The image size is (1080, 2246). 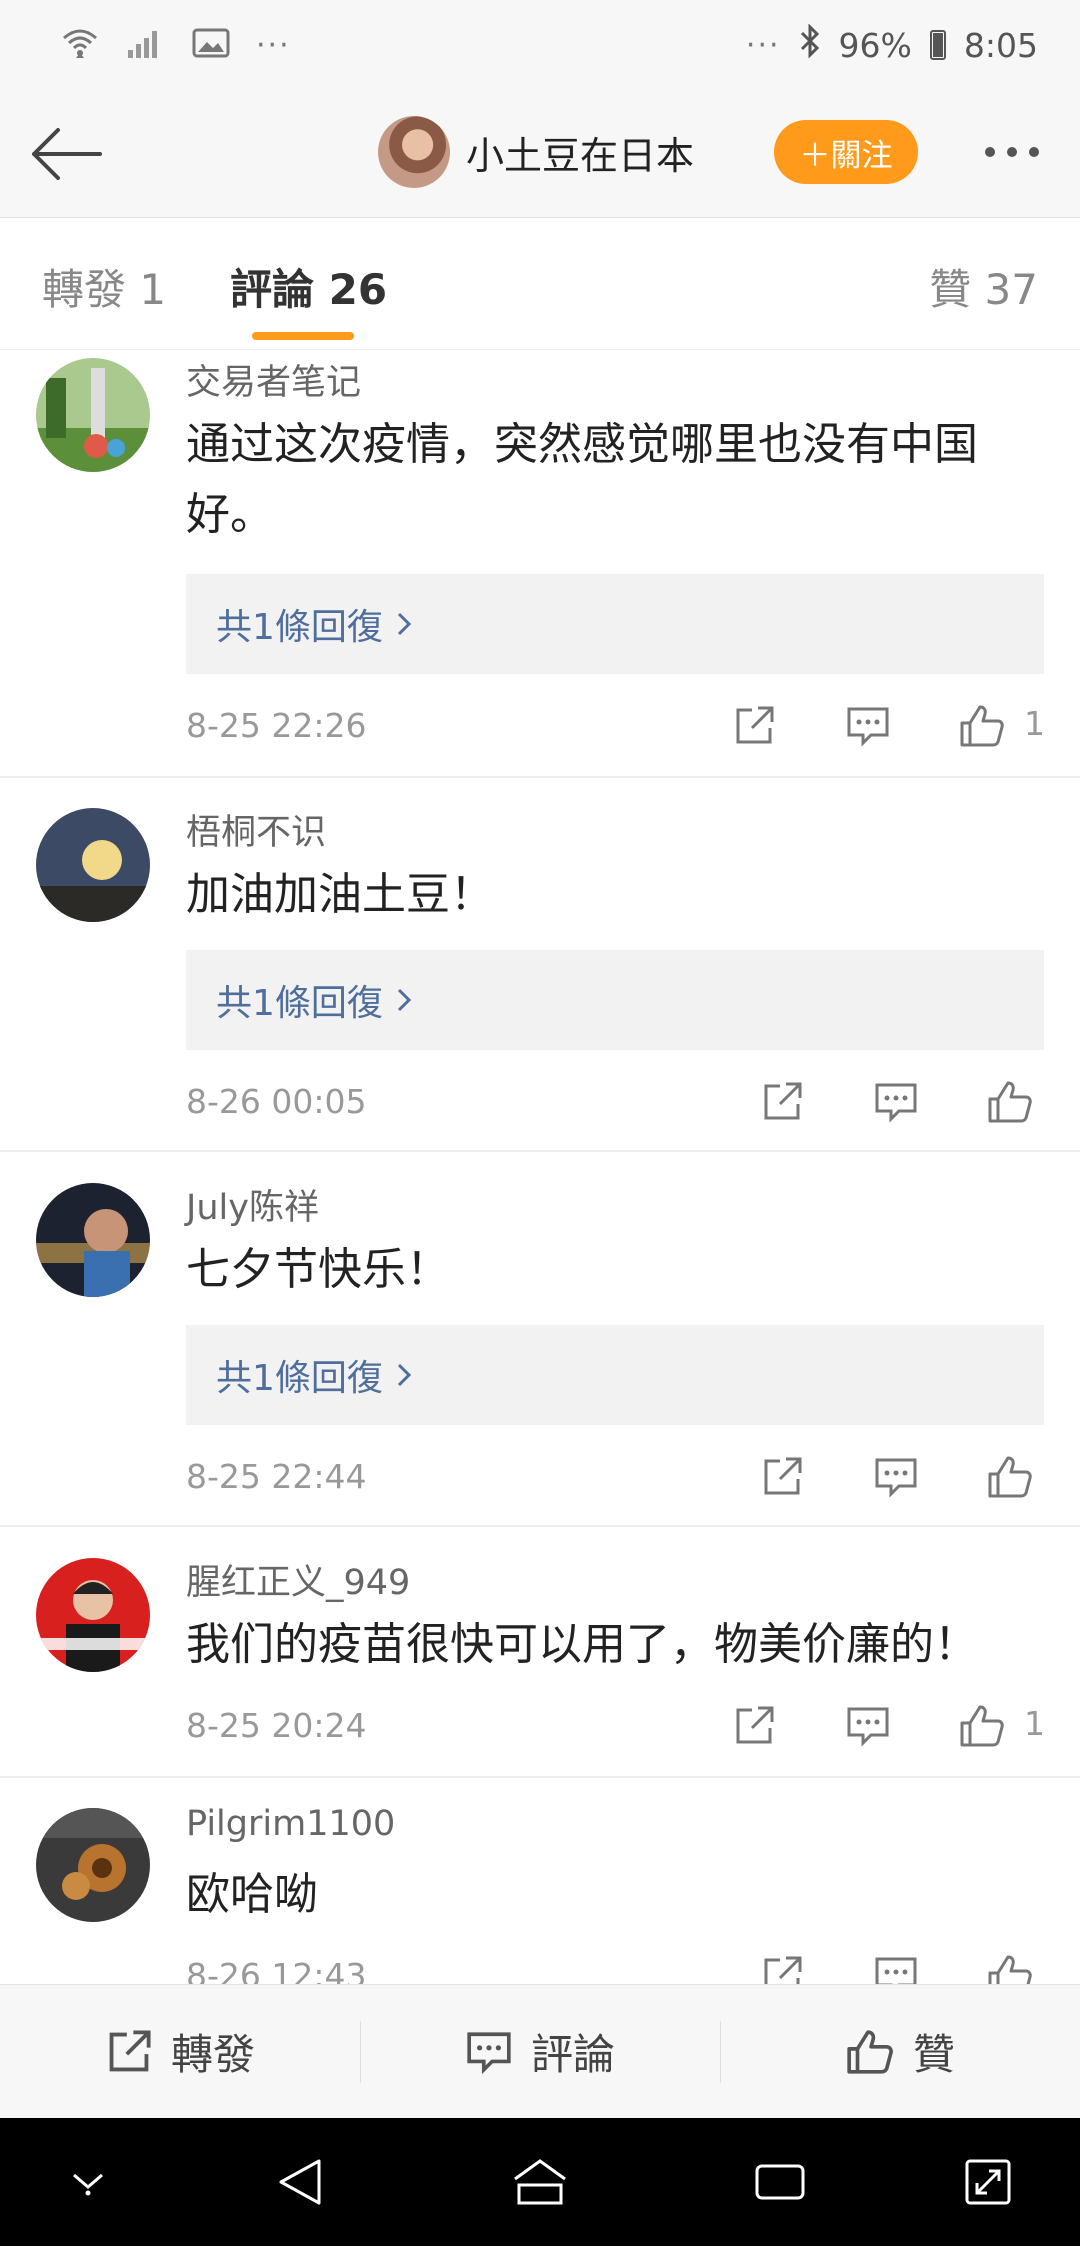 I want to click on list-item: 腥红正义_949 我们的疫苗很快可以用了，物美价廉的！ 8-25 20:24 1, so click(x=540, y=1664).